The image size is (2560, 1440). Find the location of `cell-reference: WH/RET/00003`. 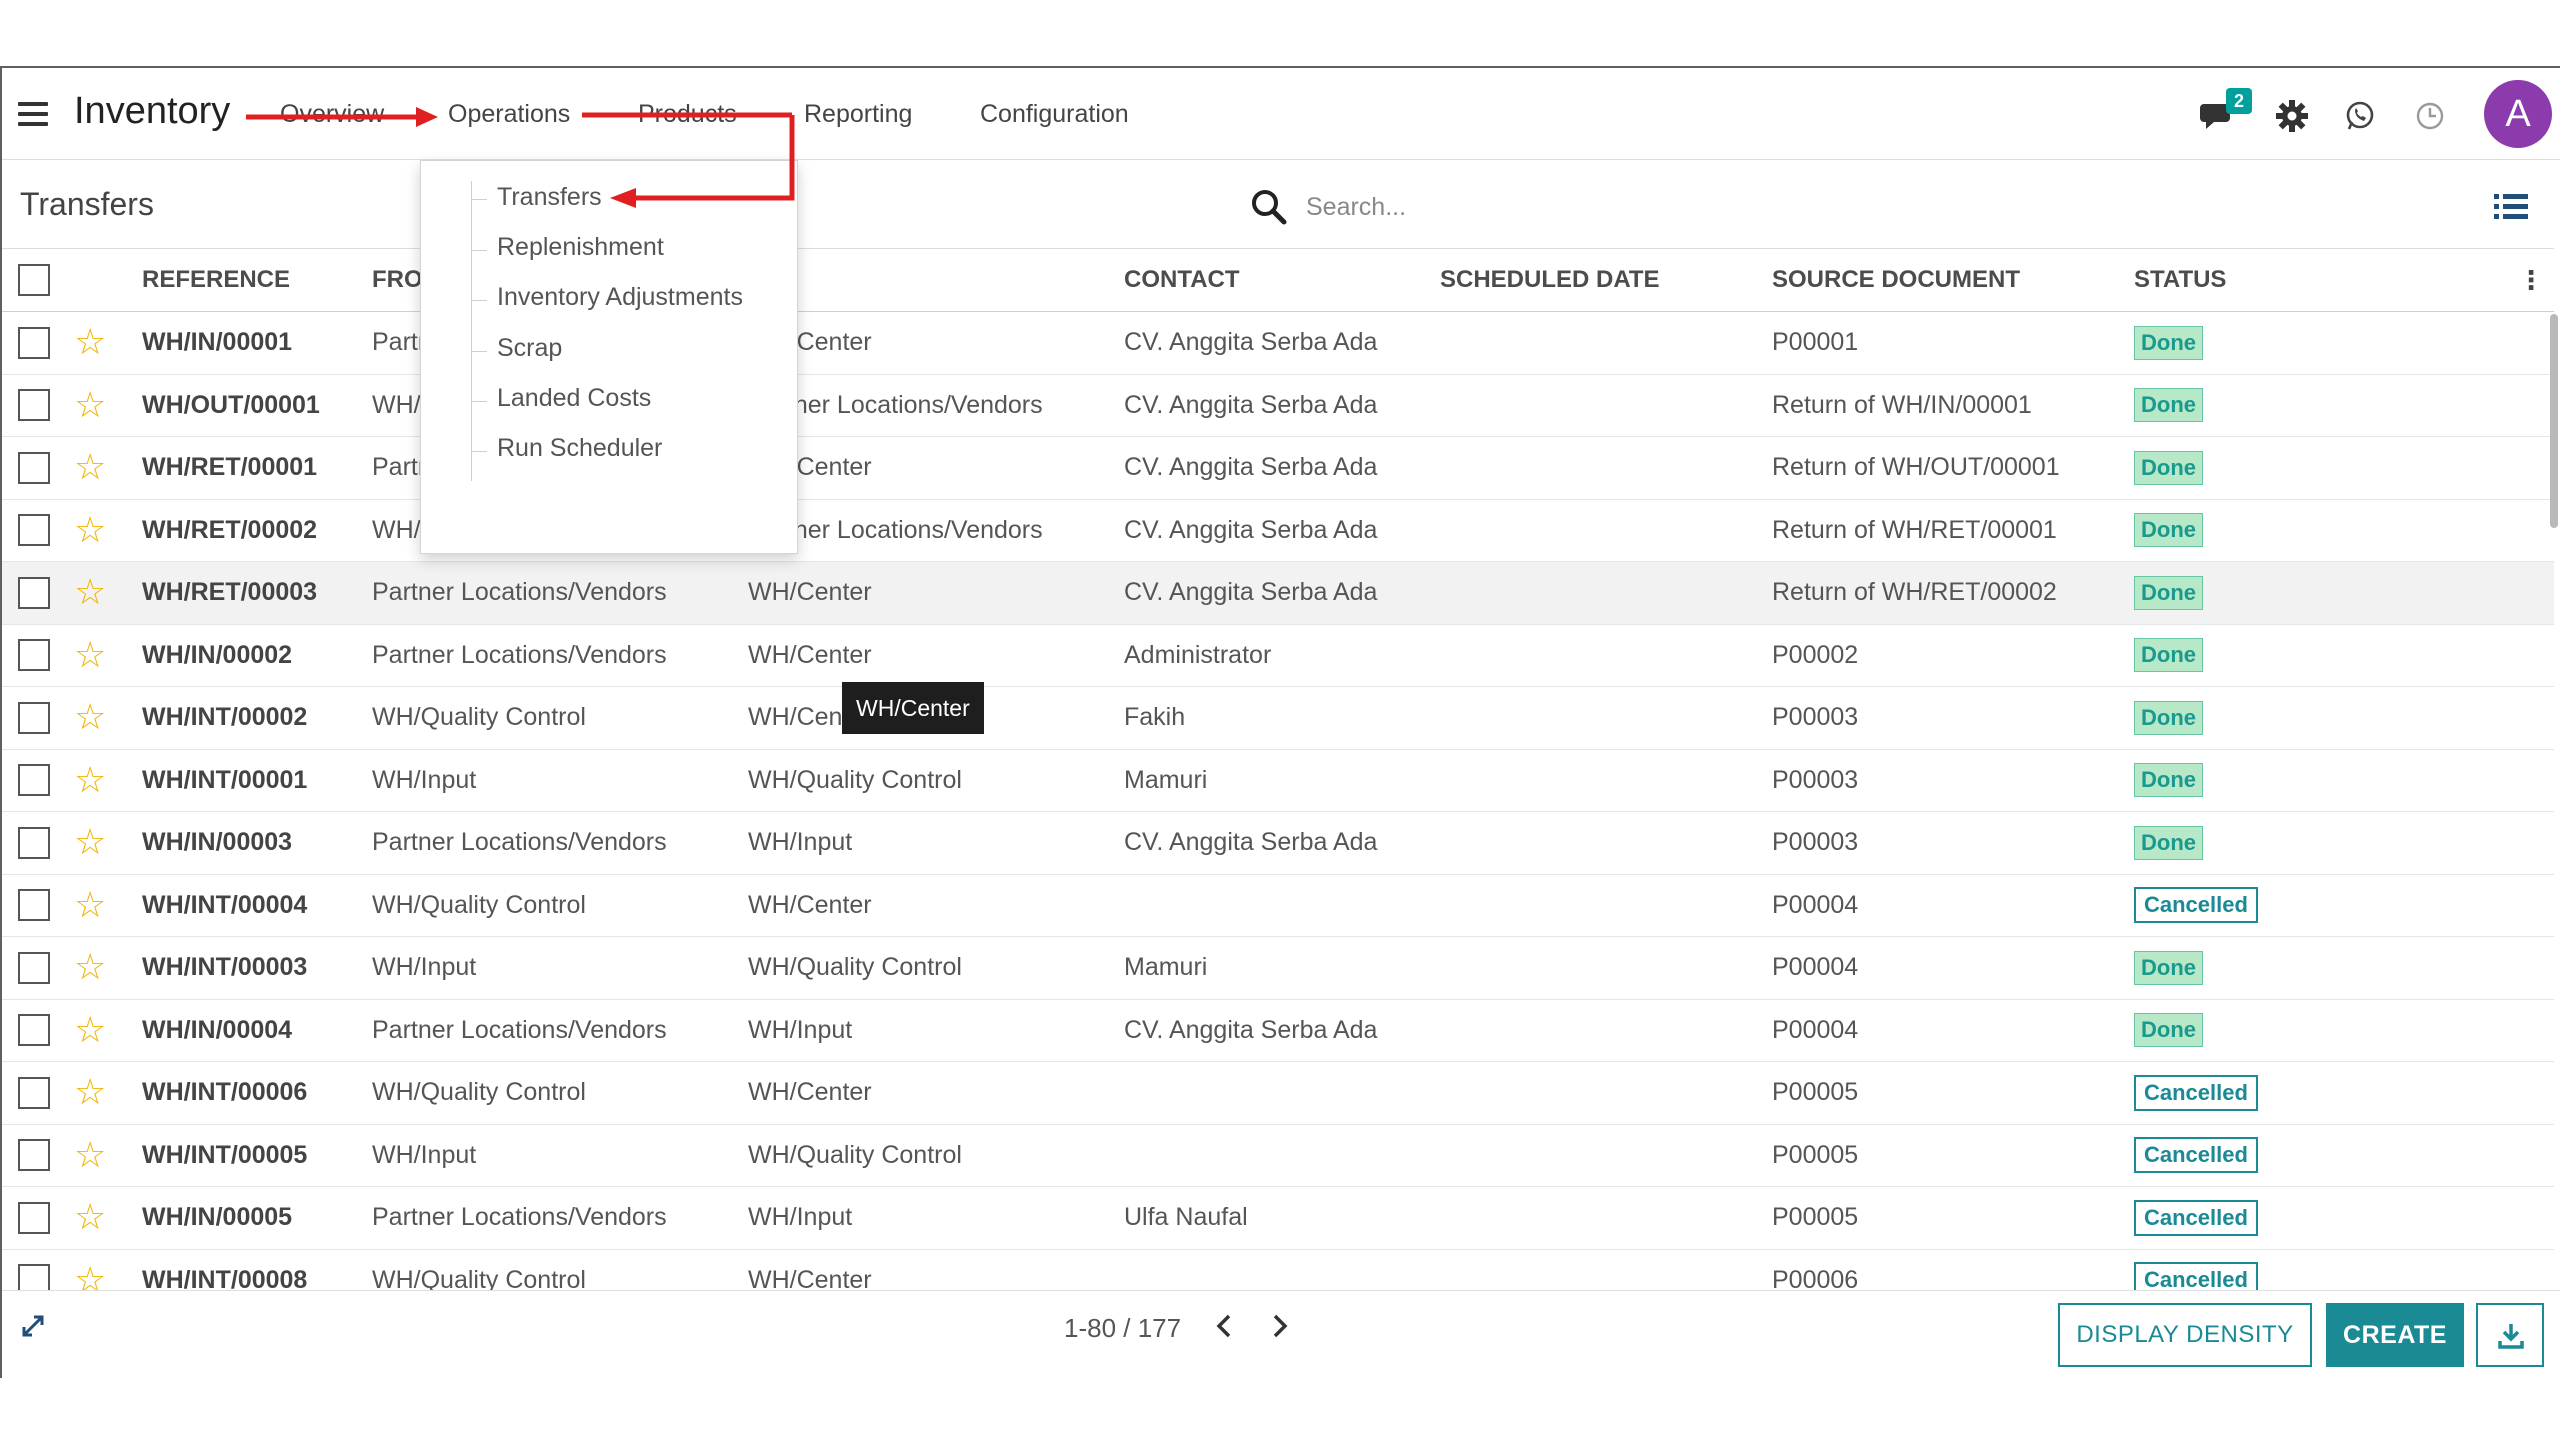

cell-reference: WH/RET/00003 is located at coordinates (257, 593).